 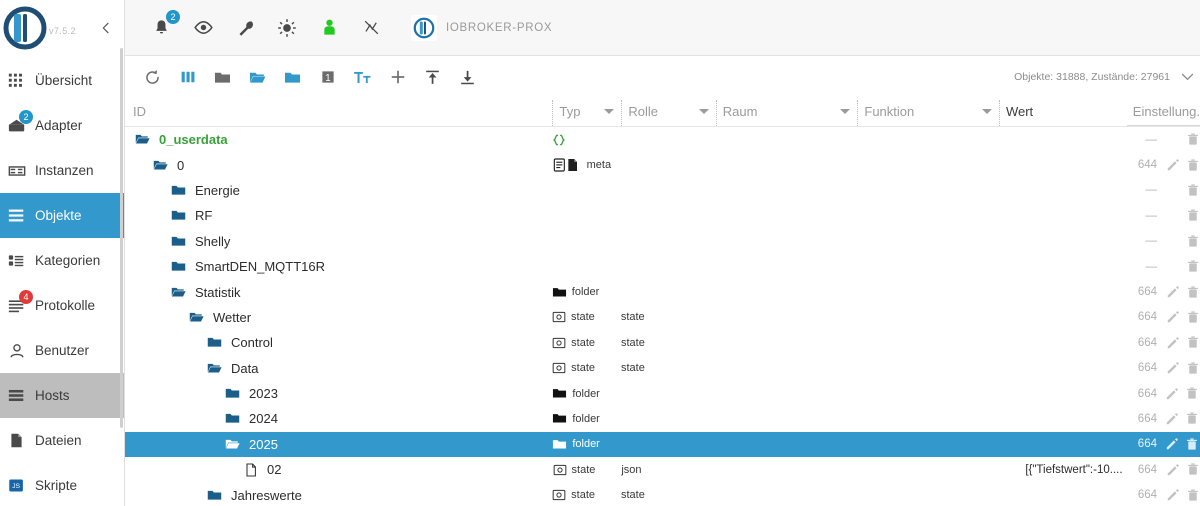 What do you see at coordinates (338, 317) in the screenshot?
I see `row-id-cell: Wetter` at bounding box center [338, 317].